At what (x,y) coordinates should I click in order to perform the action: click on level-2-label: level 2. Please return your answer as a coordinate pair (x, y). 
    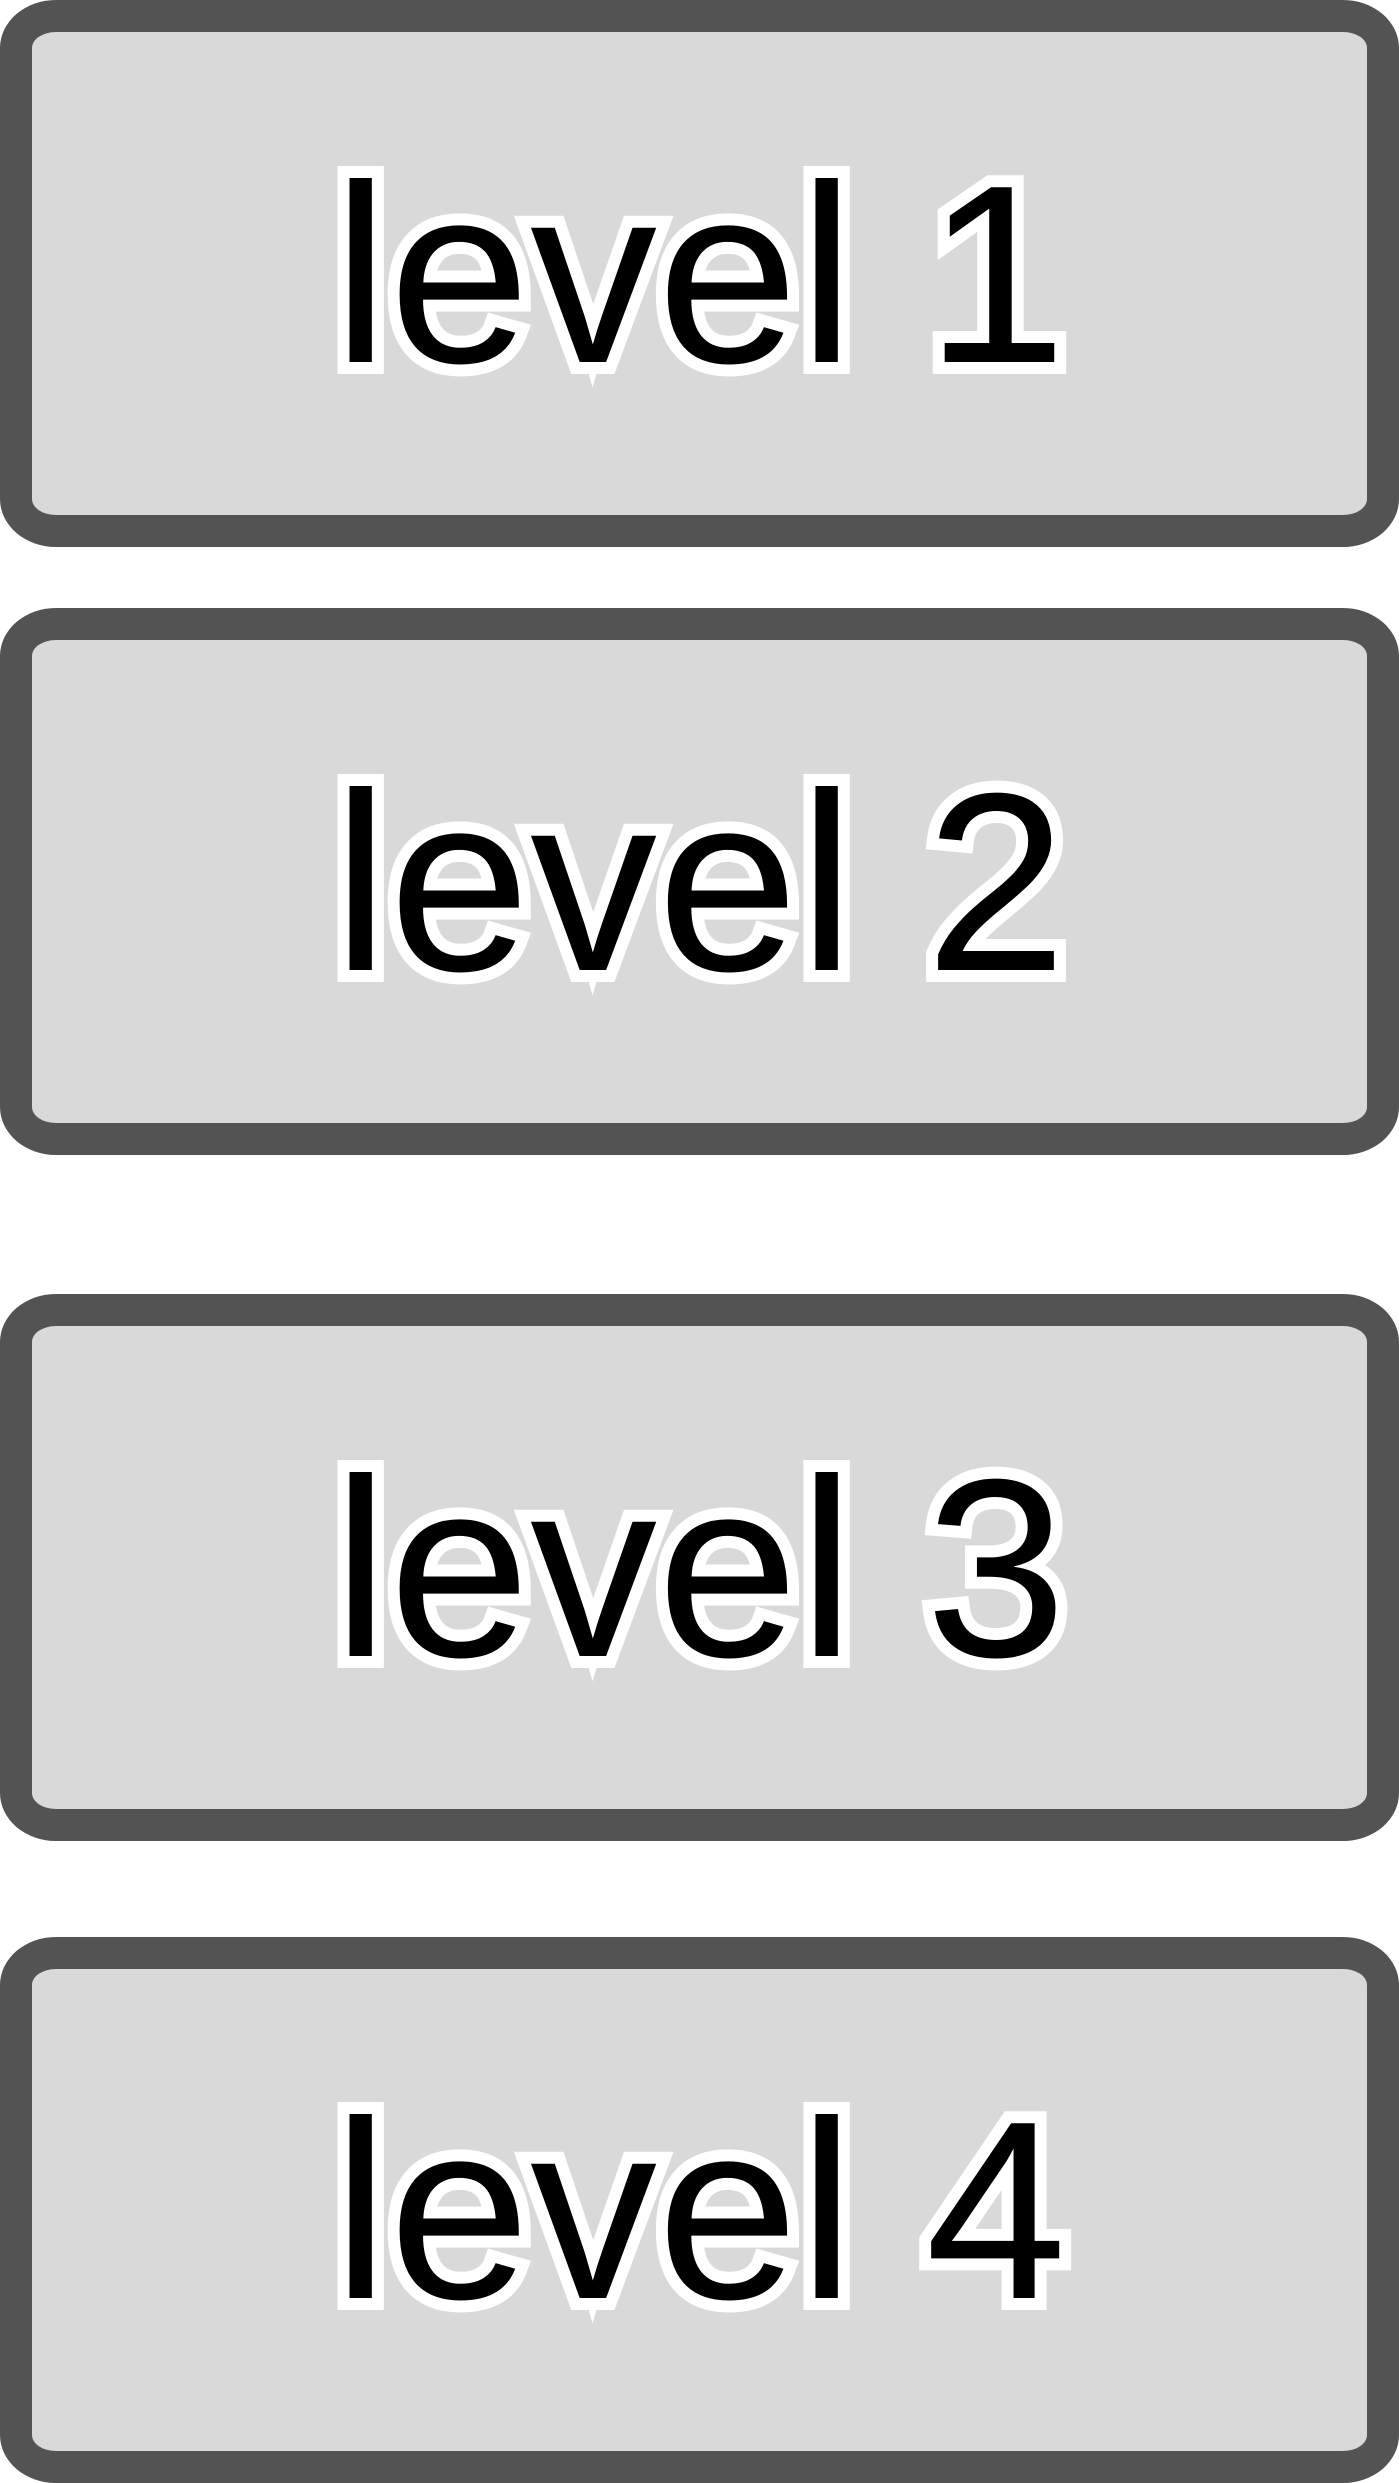
    Looking at the image, I should click on (699, 881).